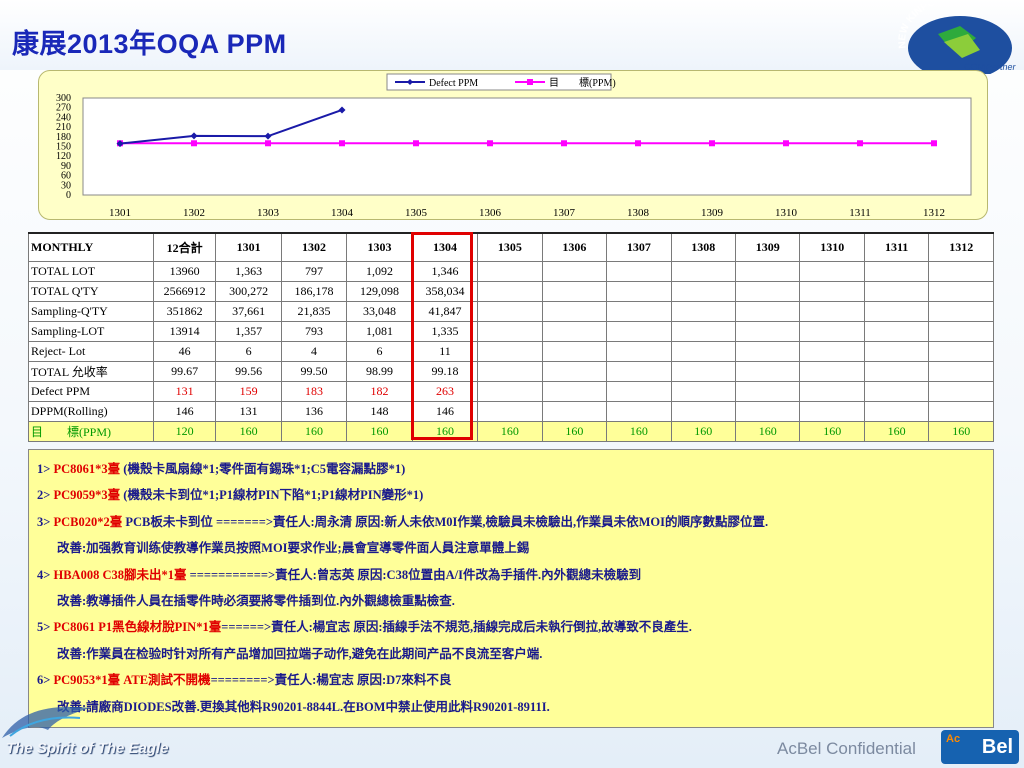  Describe the element at coordinates (379, 331) in the screenshot. I see `table-cell: 1,081` at that location.